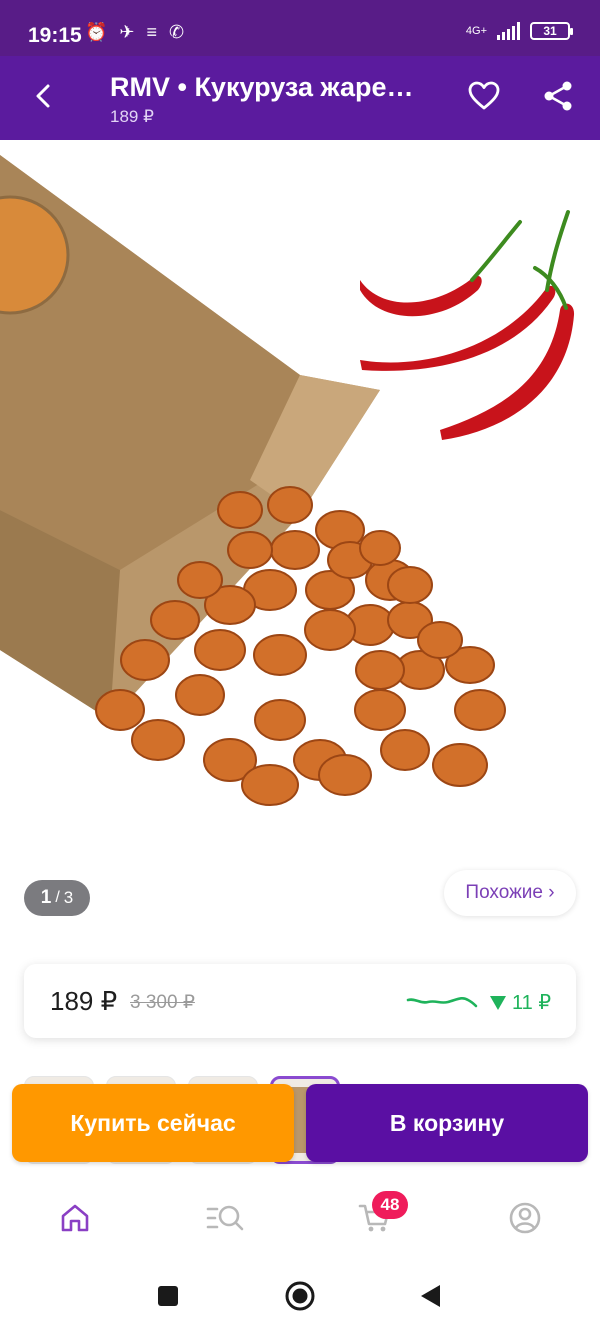 The width and height of the screenshot is (600, 1332). I want to click on battery-level: 31, so click(550, 31).